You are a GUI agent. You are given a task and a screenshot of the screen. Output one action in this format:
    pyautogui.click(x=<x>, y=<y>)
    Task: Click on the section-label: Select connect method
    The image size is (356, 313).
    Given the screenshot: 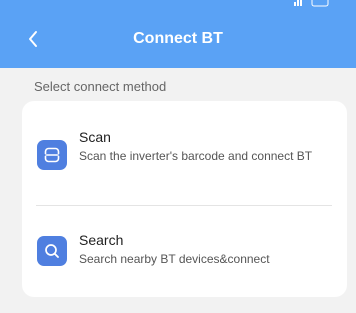 What is the action you would take?
    pyautogui.click(x=100, y=86)
    